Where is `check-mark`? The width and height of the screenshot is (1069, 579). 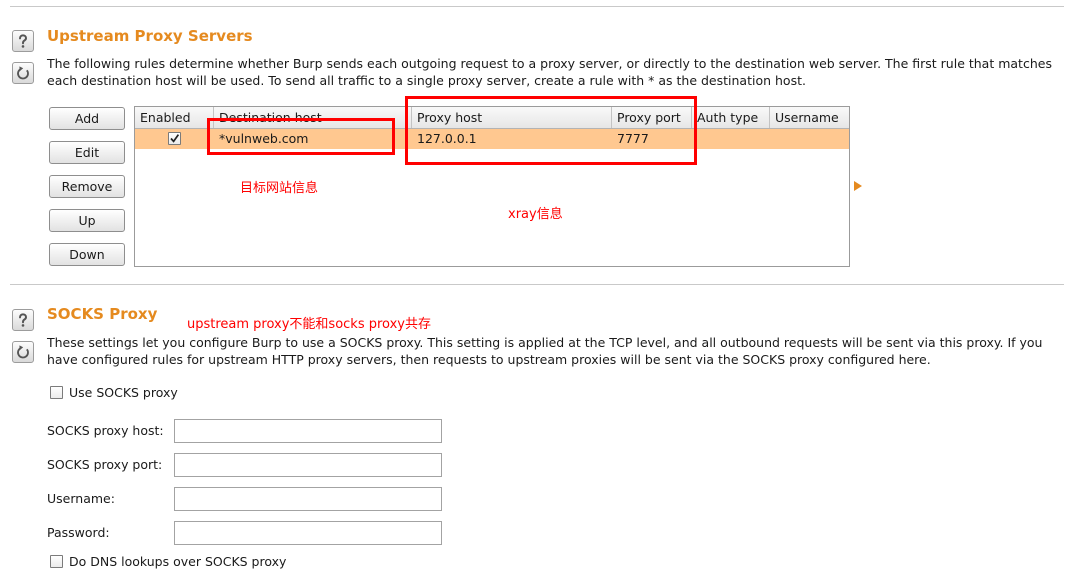 check-mark is located at coordinates (175, 138).